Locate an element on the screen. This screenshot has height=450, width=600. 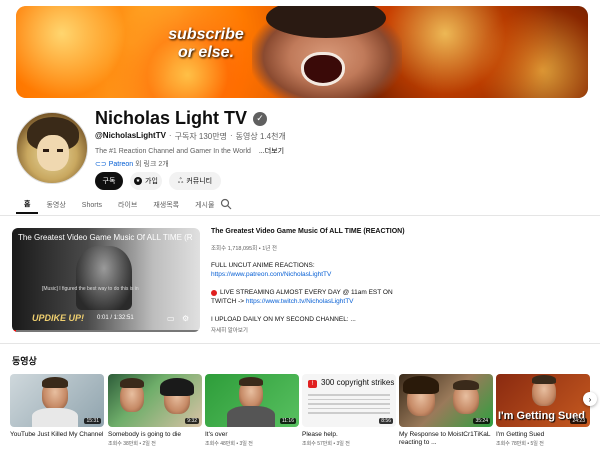
avatar-eye-left is located at coordinates (46, 150).